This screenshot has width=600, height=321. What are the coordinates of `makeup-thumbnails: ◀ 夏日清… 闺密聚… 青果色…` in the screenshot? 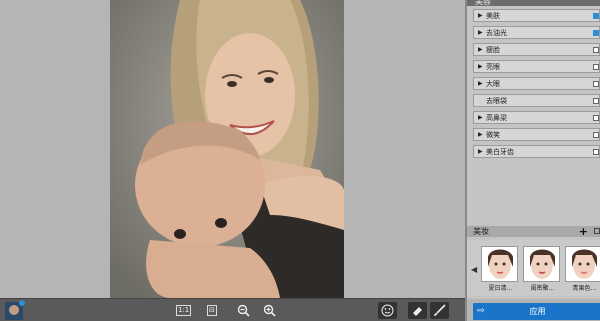 It's located at (533, 268).